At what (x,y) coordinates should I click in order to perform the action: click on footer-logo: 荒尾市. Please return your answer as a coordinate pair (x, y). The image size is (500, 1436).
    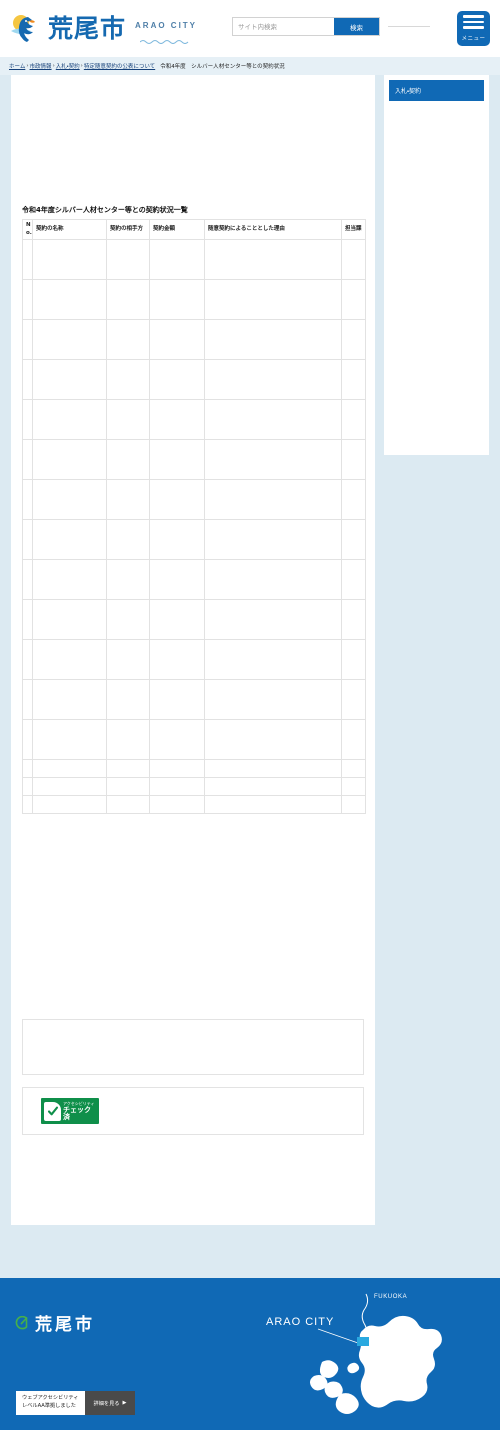
    Looking at the image, I should click on (54, 1322).